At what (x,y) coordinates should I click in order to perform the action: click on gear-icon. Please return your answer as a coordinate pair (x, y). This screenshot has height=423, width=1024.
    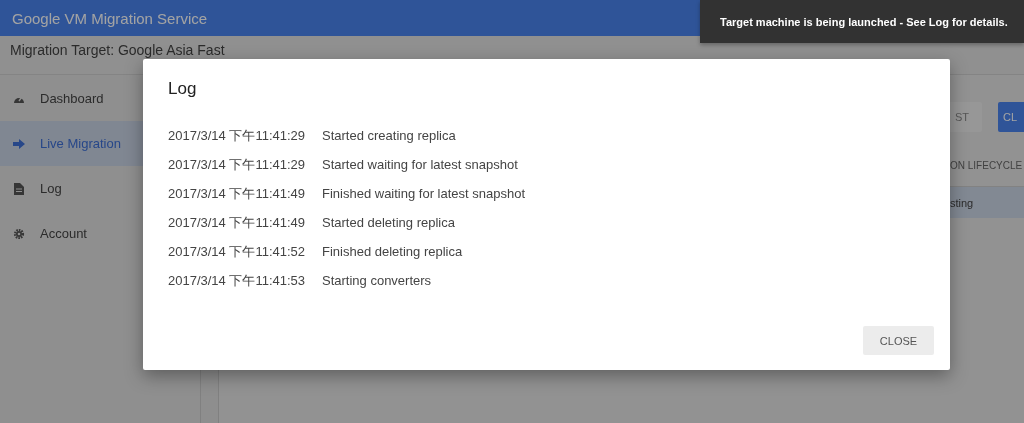
    Looking at the image, I should click on (19, 233).